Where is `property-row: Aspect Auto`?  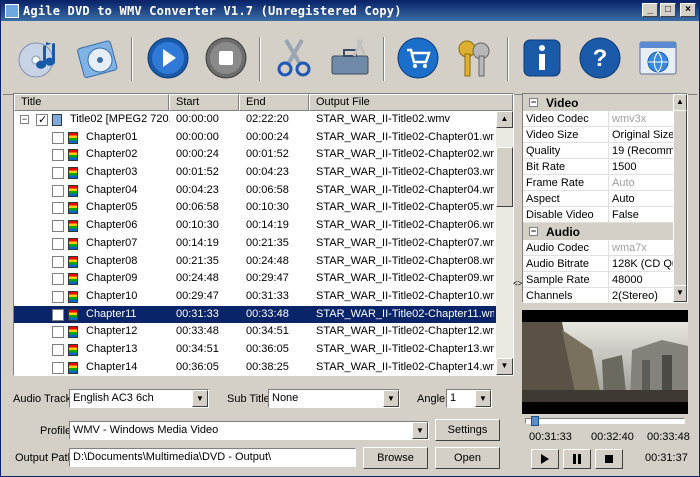
property-row: Aspect Auto is located at coordinates (605, 199).